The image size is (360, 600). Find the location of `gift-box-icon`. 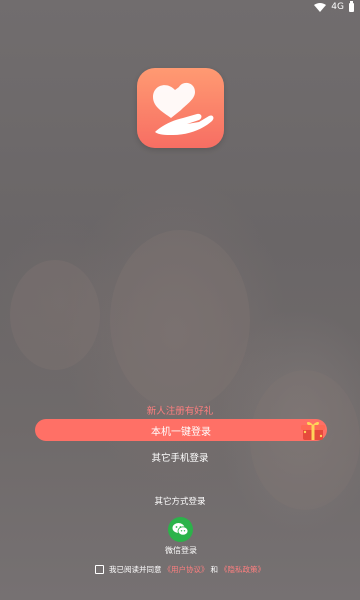

gift-box-icon is located at coordinates (313, 433).